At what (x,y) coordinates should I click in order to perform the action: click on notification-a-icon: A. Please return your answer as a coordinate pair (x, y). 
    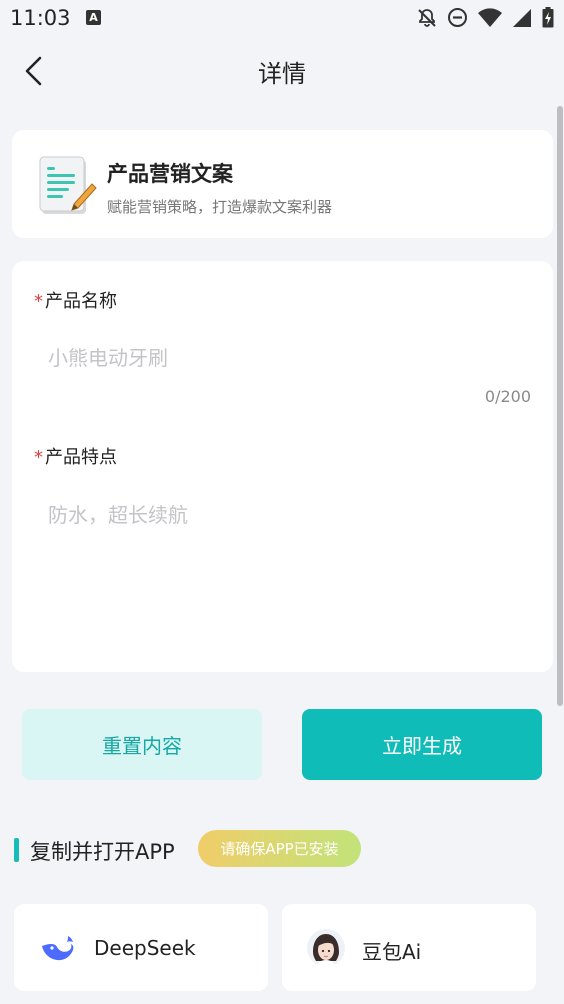
    Looking at the image, I should click on (93, 17).